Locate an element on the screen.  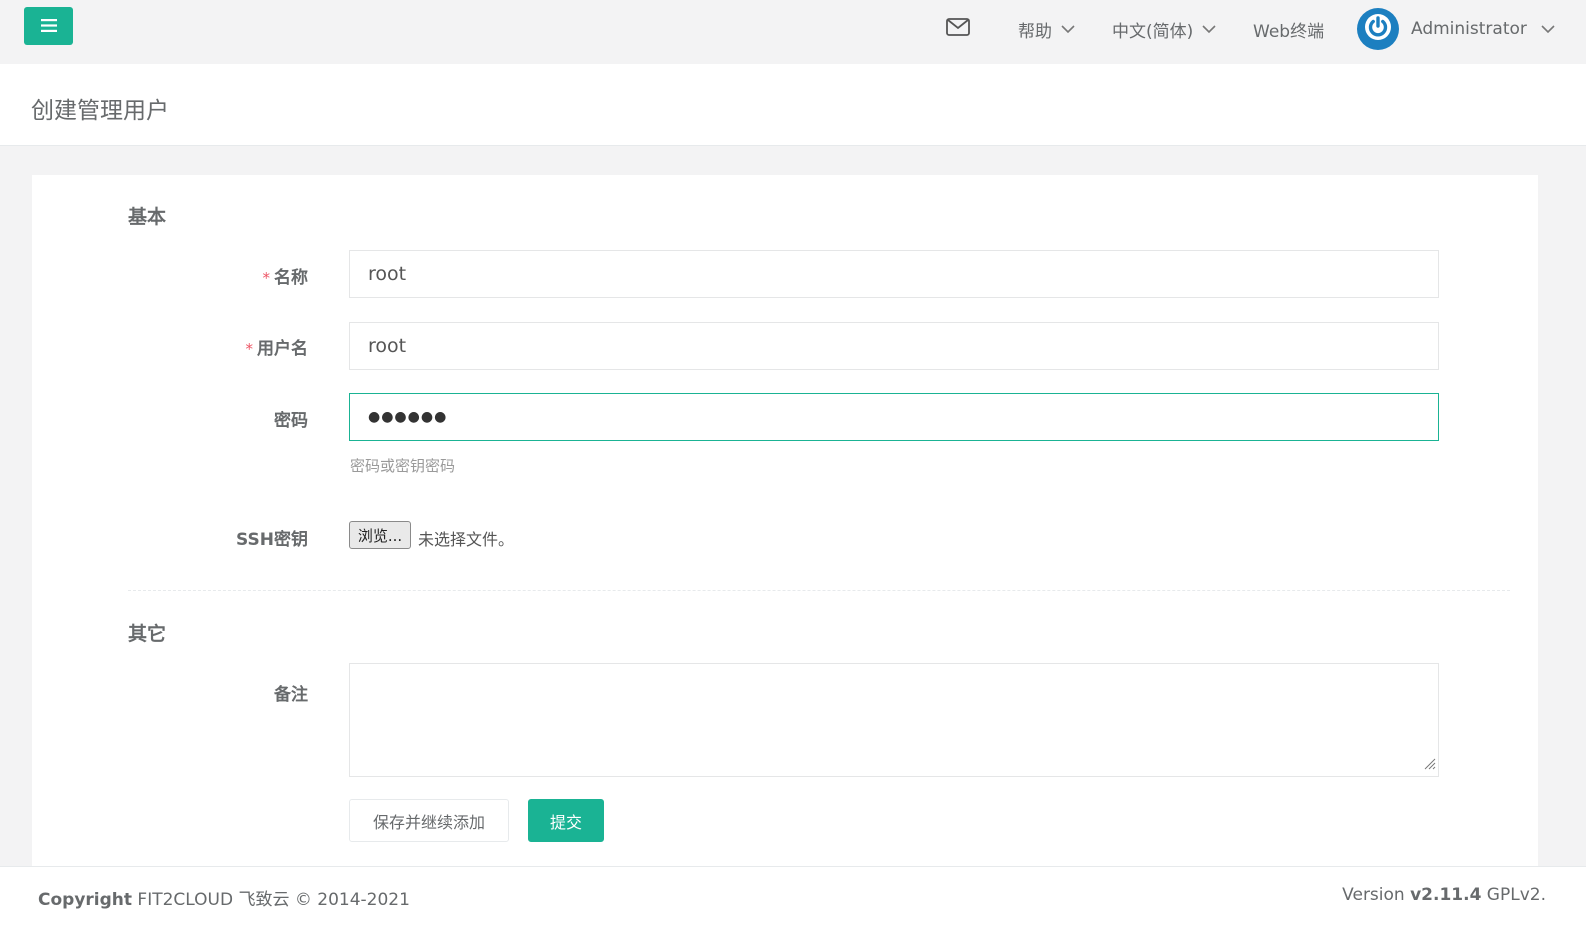
name-input: root is located at coordinates (894, 274).